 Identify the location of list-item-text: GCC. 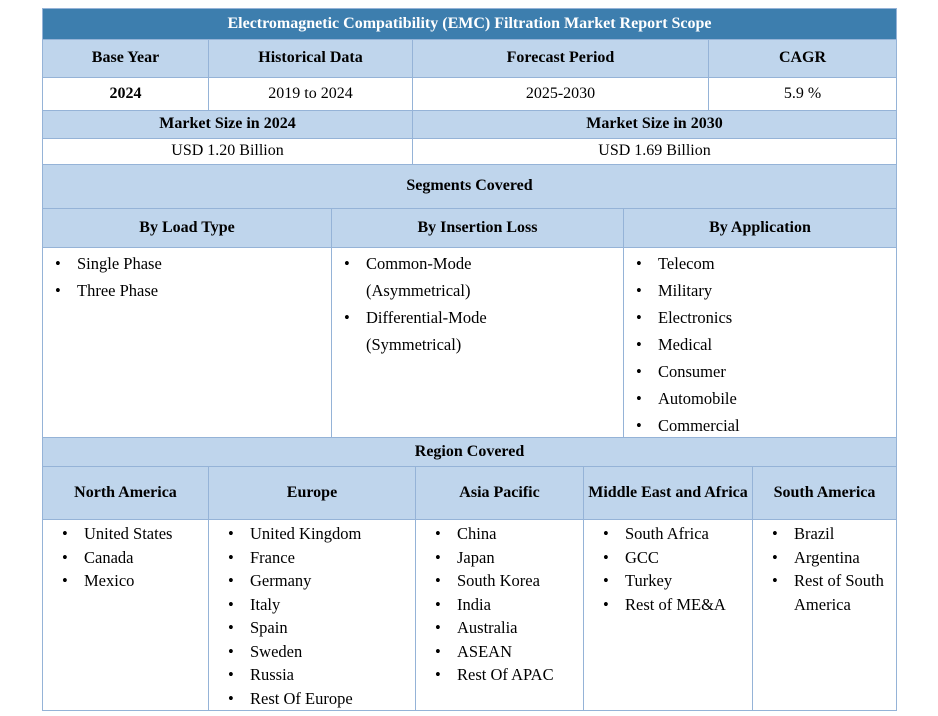
(642, 557).